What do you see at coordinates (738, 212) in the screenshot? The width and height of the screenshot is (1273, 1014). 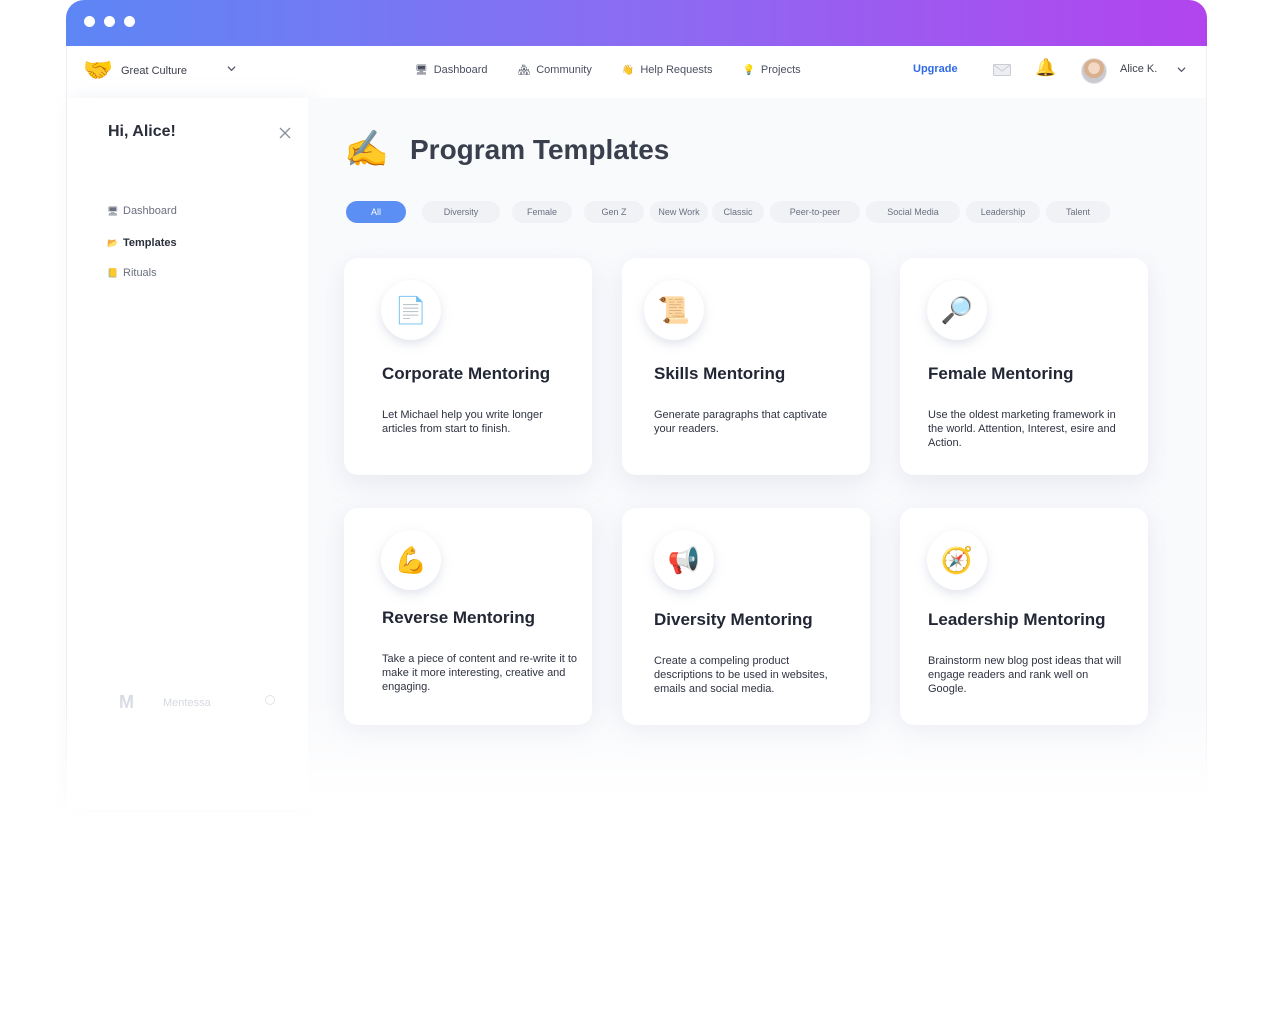 I see `filter-chip-classic: Classic` at bounding box center [738, 212].